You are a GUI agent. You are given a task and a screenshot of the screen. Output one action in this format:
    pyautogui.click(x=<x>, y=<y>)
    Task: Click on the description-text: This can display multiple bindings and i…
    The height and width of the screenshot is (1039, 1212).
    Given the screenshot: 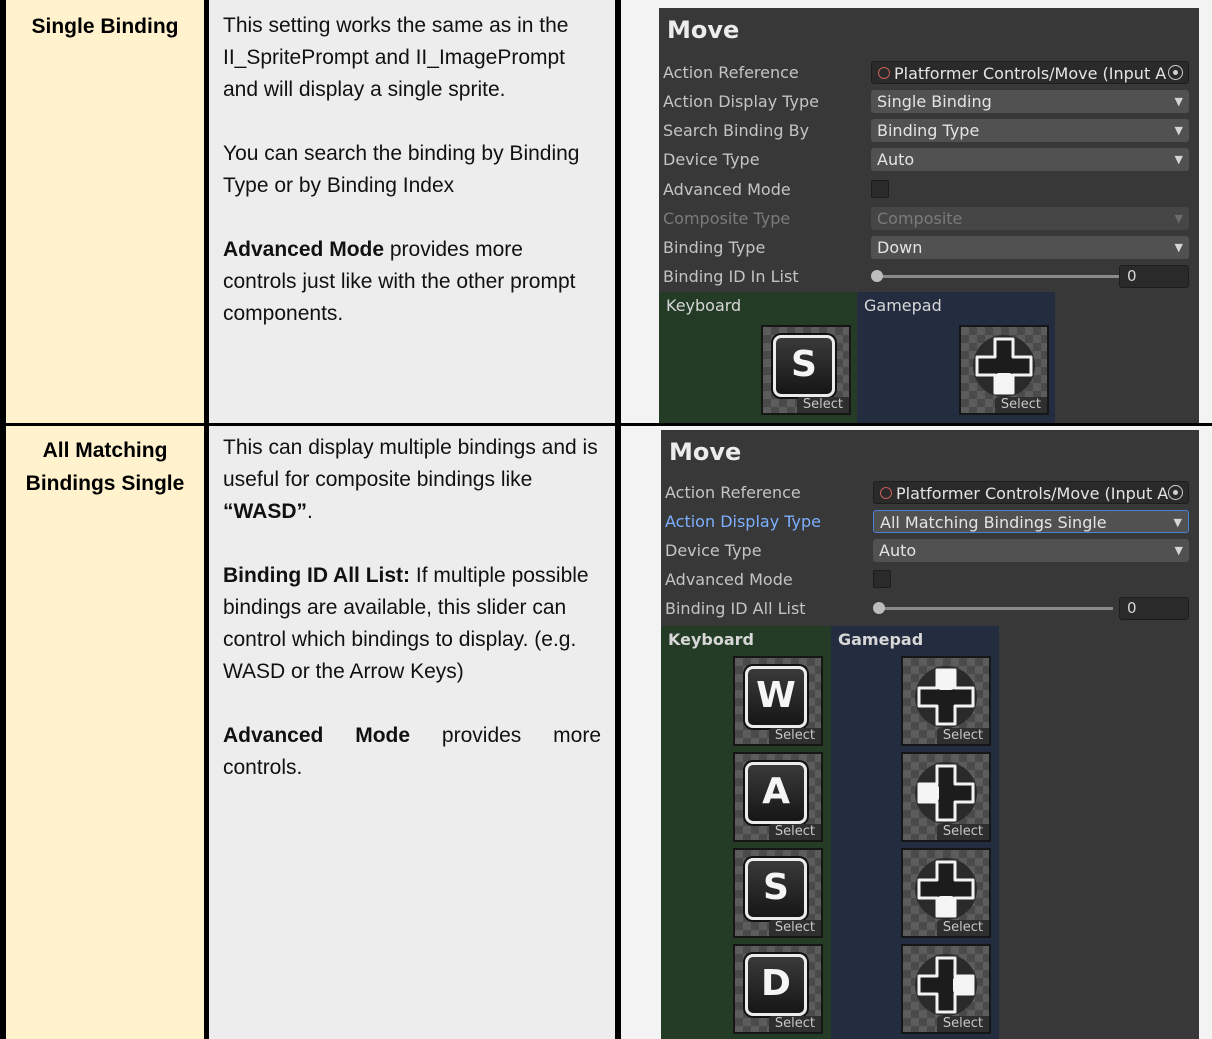 What is the action you would take?
    pyautogui.click(x=410, y=463)
    